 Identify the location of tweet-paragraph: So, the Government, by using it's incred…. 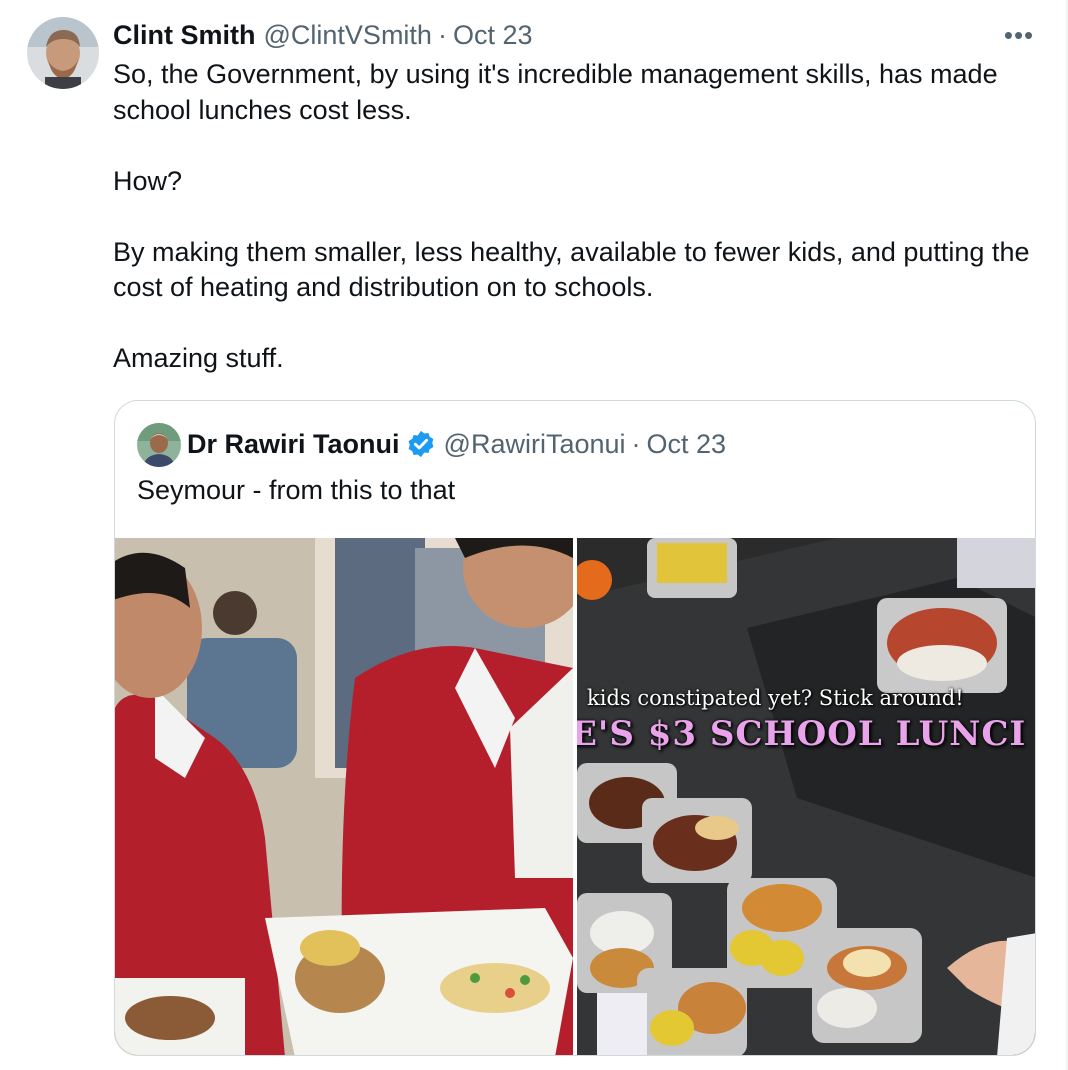
(555, 92).